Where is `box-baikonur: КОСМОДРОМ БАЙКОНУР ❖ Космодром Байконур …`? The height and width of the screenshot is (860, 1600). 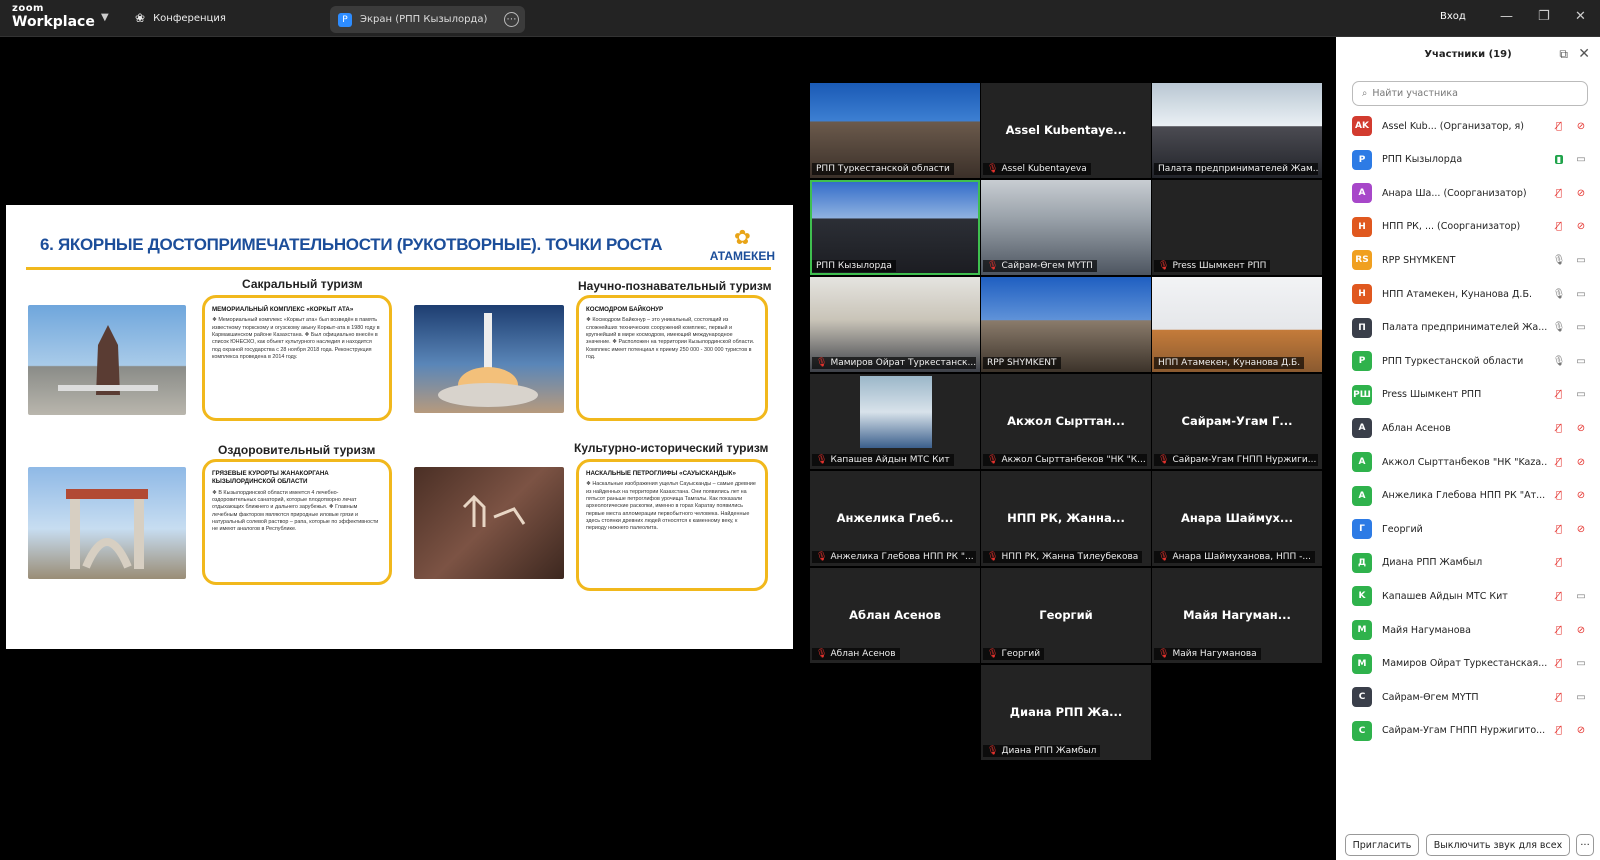
box-baikonur: КОСМОДРОМ БАЙКОНУР ❖ Космодром Байконур … is located at coordinates (672, 358).